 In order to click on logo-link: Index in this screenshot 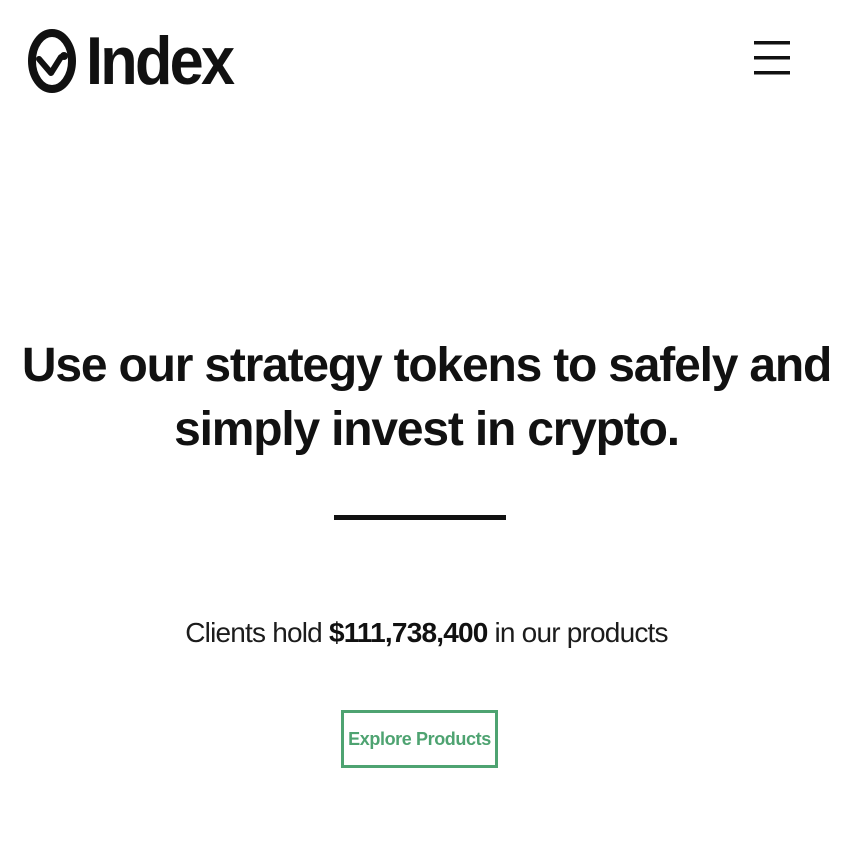, I will do `click(138, 61)`.